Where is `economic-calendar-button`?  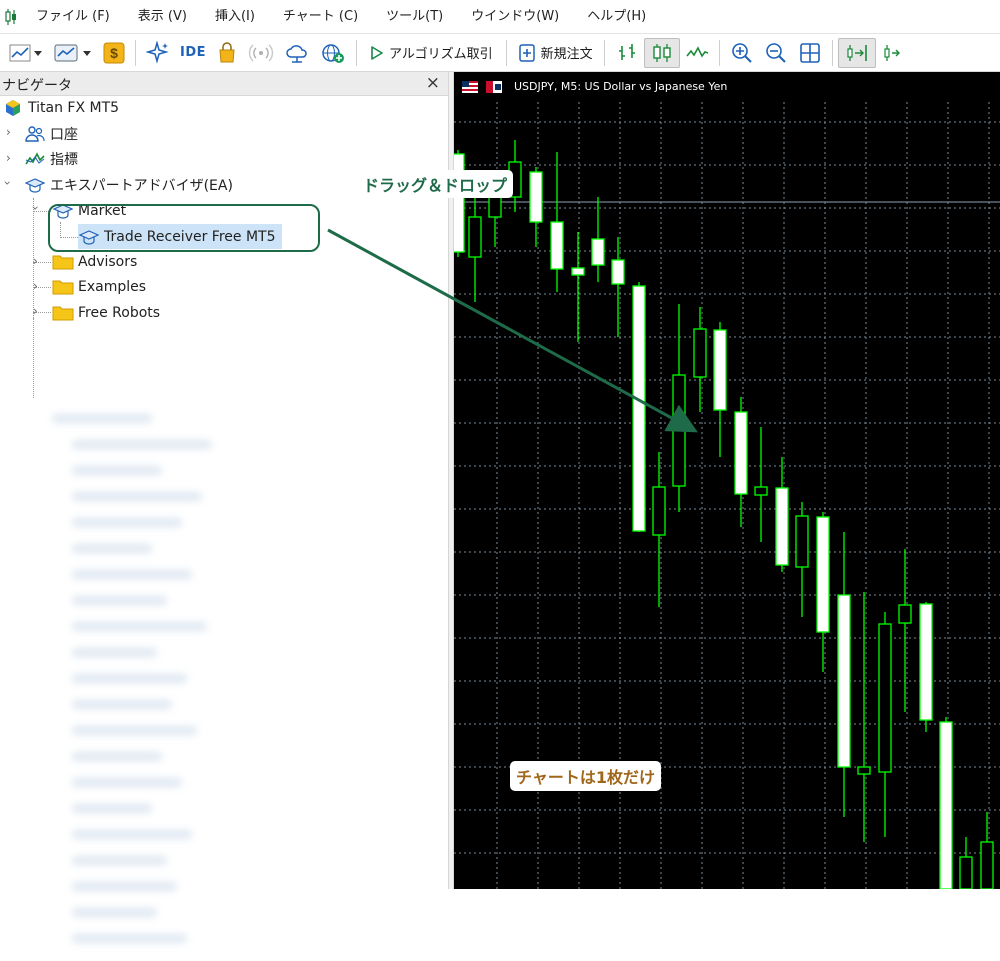
economic-calendar-button is located at coordinates (333, 53).